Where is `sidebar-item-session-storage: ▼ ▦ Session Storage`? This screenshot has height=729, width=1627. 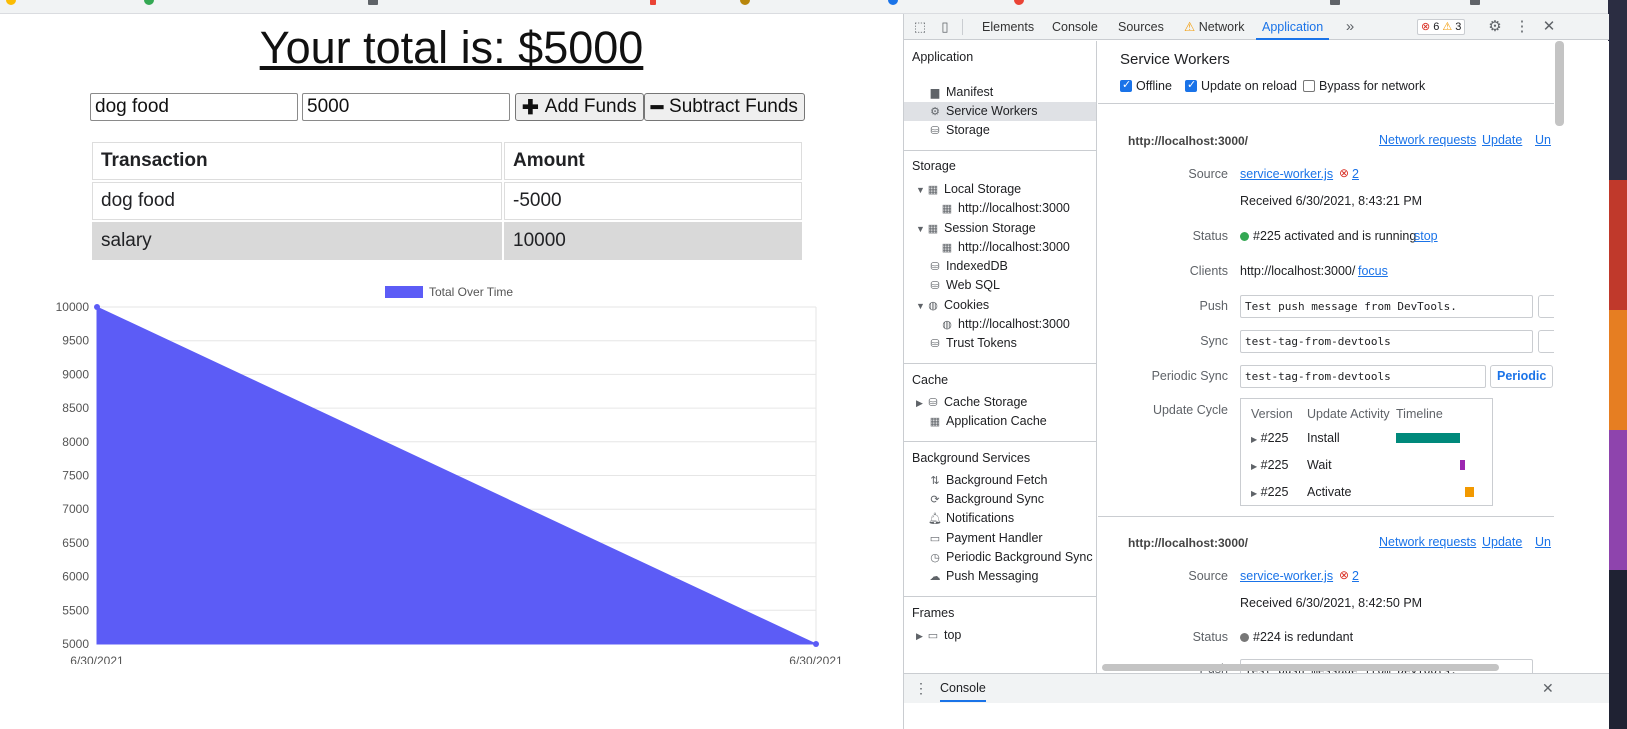
sidebar-item-session-storage: ▼ ▦ Session Storage is located at coordinates (1000, 228).